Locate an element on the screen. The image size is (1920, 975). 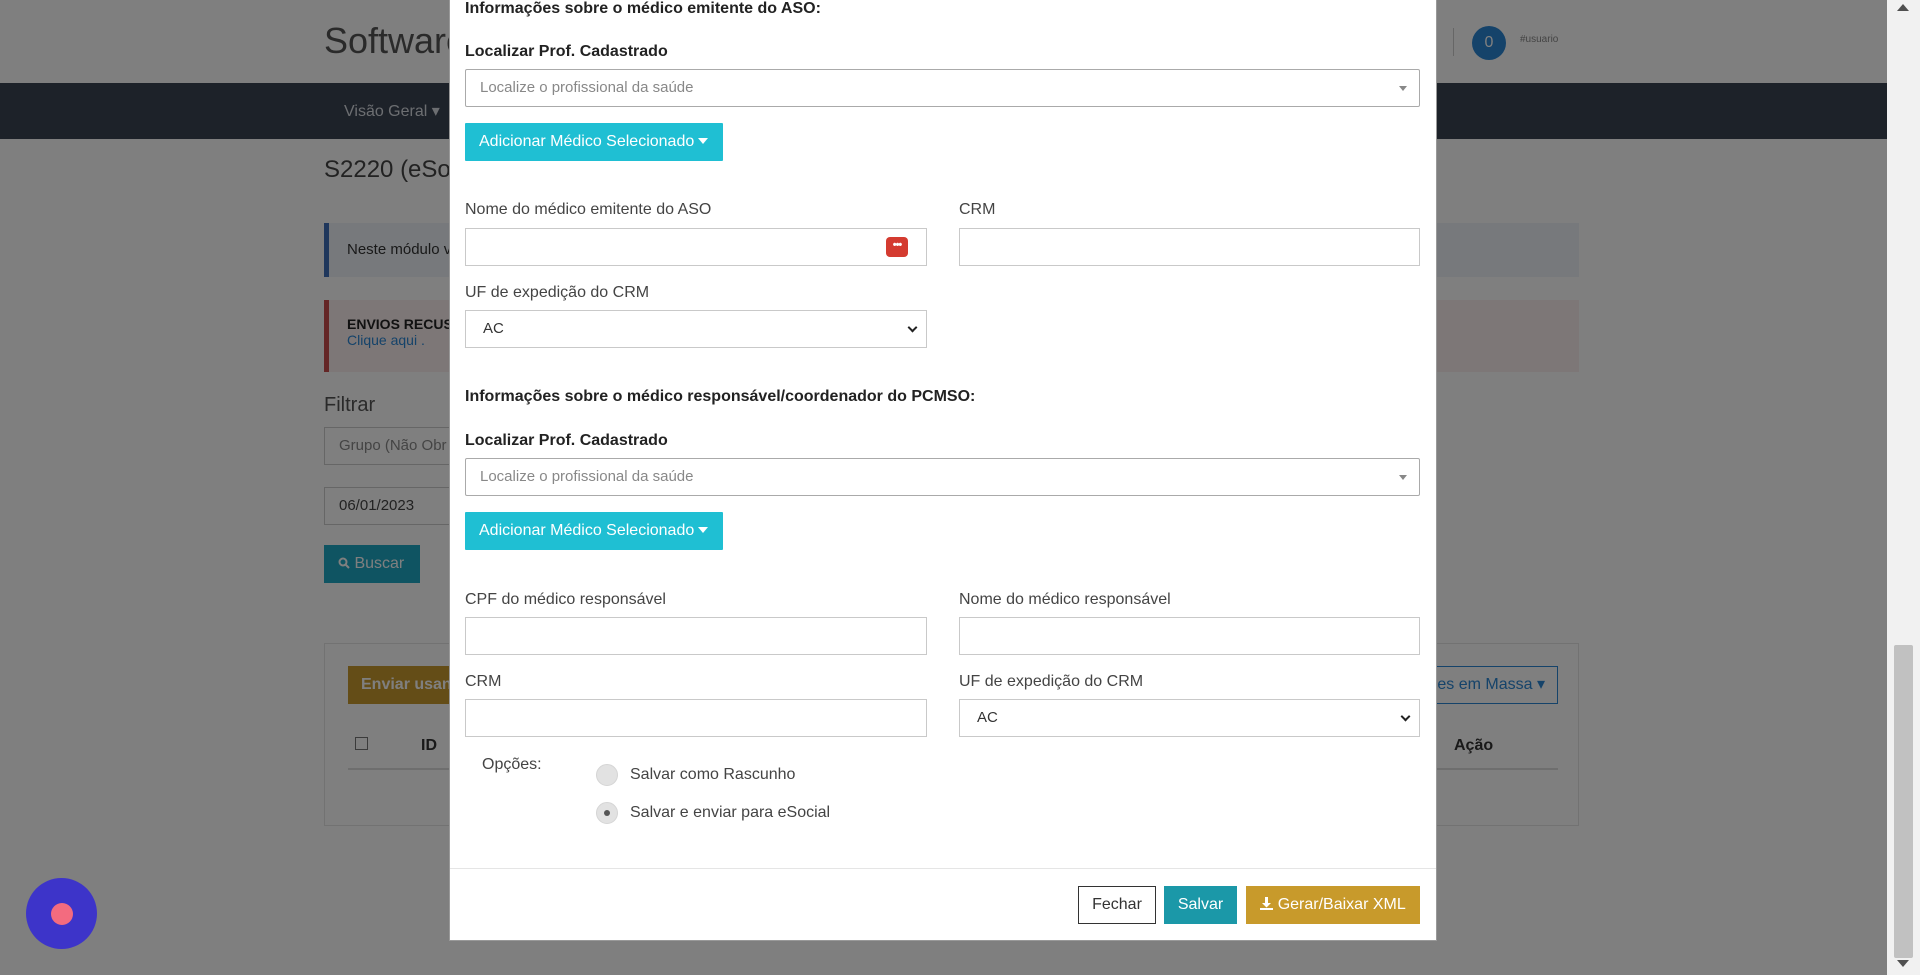
add-selected-doctor-button: Adicionar Médico Selecionado is located at coordinates (594, 142).